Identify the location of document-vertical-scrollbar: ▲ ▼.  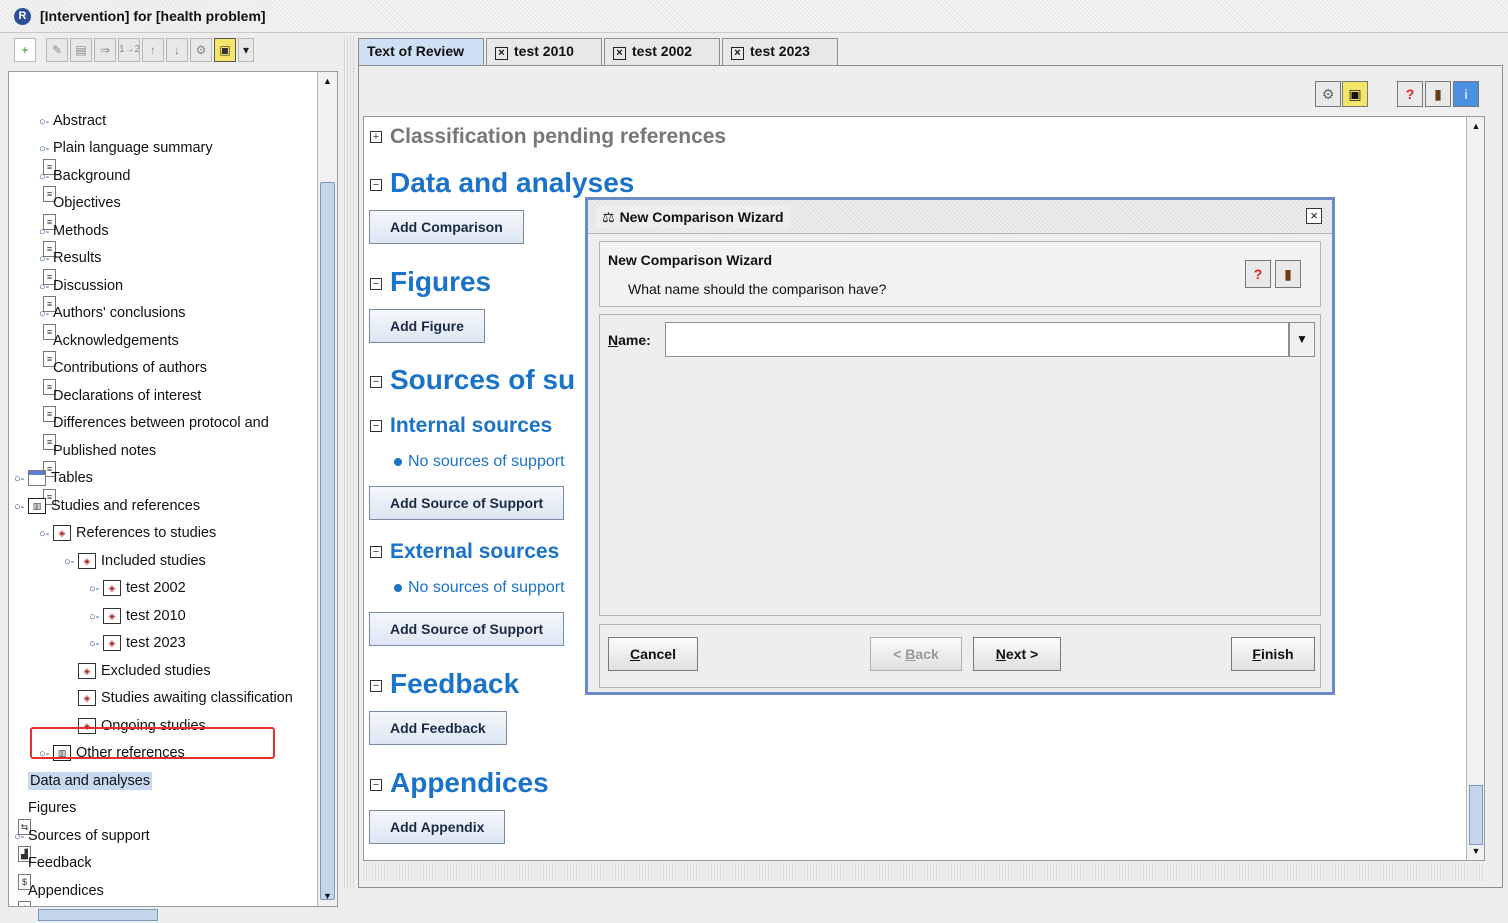
(1475, 488).